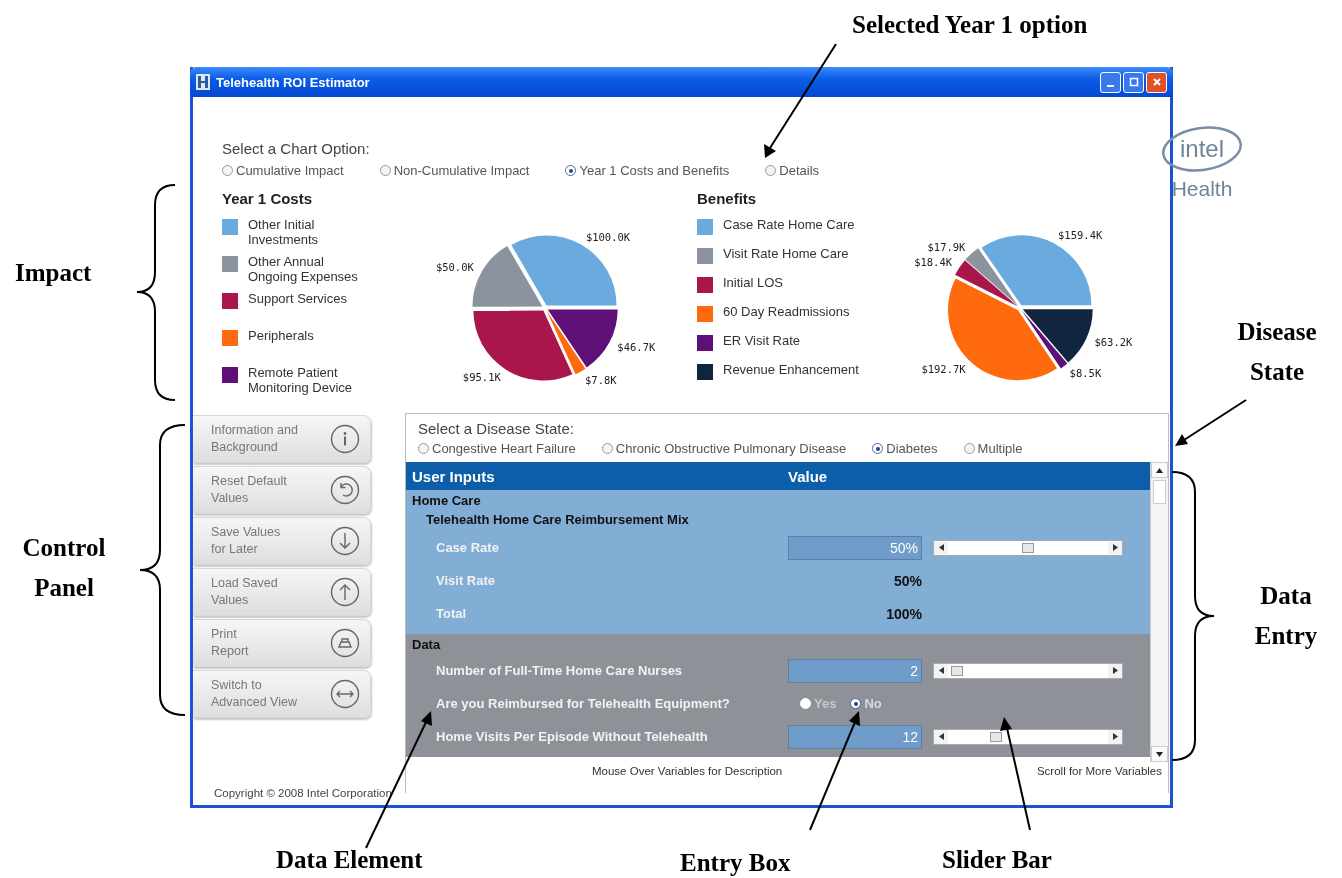 The width and height of the screenshot is (1342, 878). I want to click on callout-label: Data Element, so click(349, 860).